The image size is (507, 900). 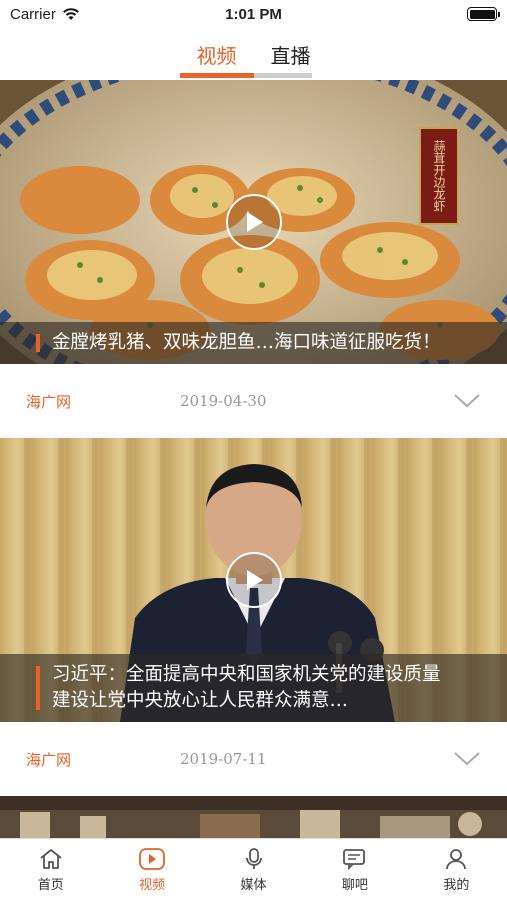 I want to click on wifi-icon, so click(x=70, y=14).